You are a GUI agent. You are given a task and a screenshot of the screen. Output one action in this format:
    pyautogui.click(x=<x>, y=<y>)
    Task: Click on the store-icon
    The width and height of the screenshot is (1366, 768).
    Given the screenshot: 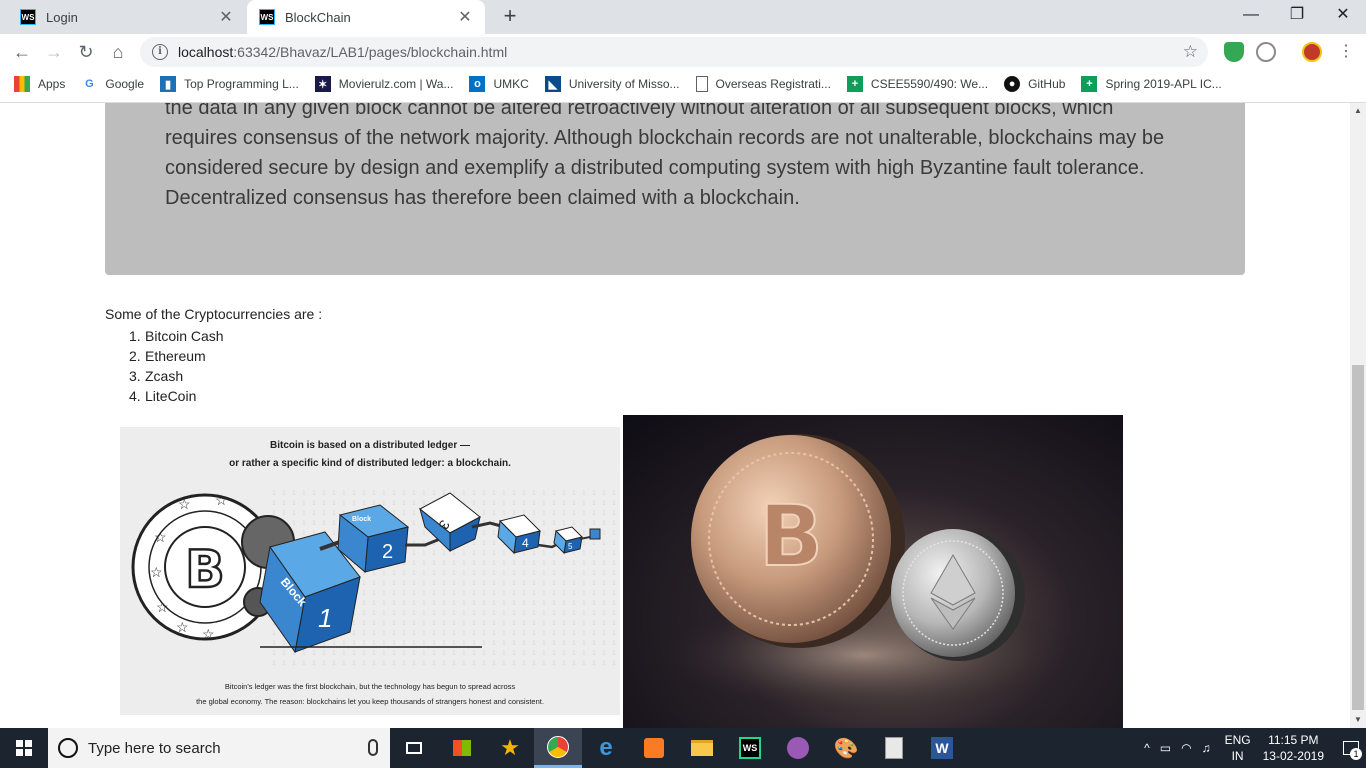 What is the action you would take?
    pyautogui.click(x=462, y=748)
    